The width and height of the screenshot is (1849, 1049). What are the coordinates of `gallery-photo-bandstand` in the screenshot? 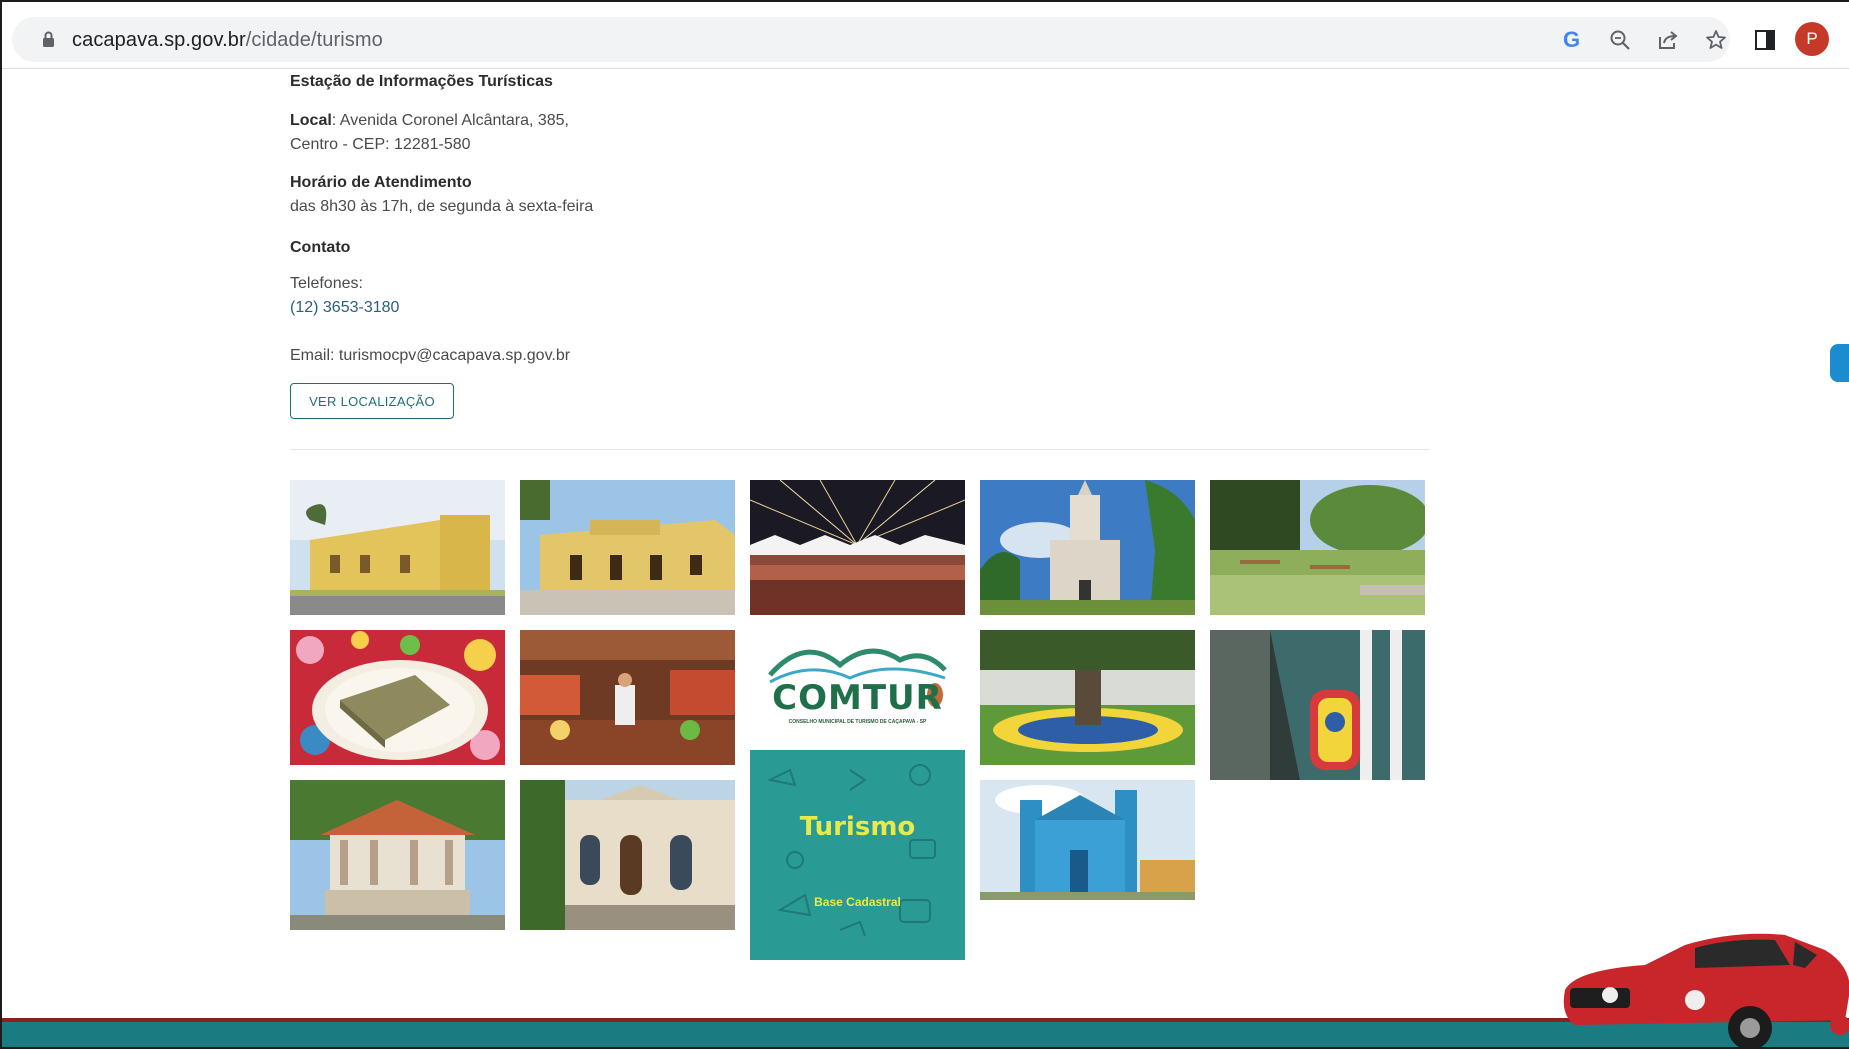 It's located at (397, 855).